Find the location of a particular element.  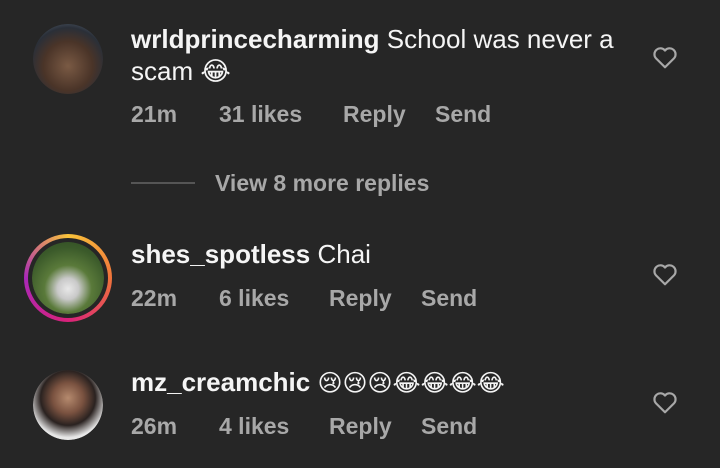

timestamp: 26m is located at coordinates (154, 426).